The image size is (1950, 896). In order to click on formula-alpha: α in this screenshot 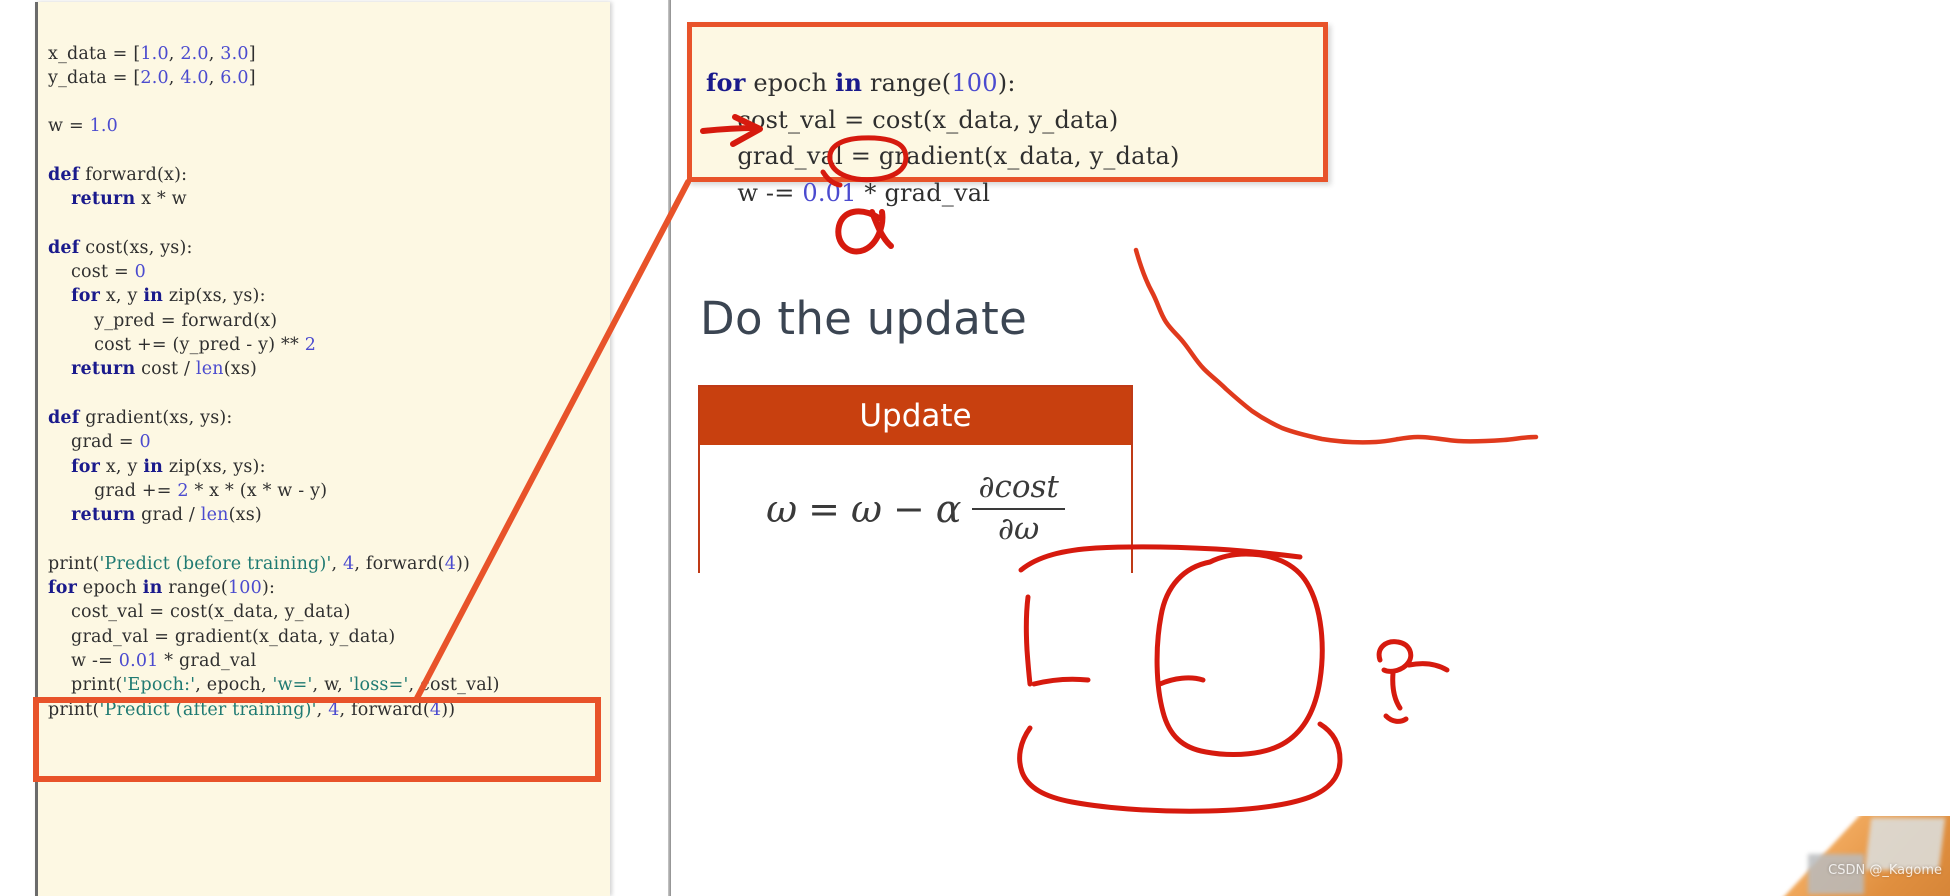, I will do `click(948, 509)`.